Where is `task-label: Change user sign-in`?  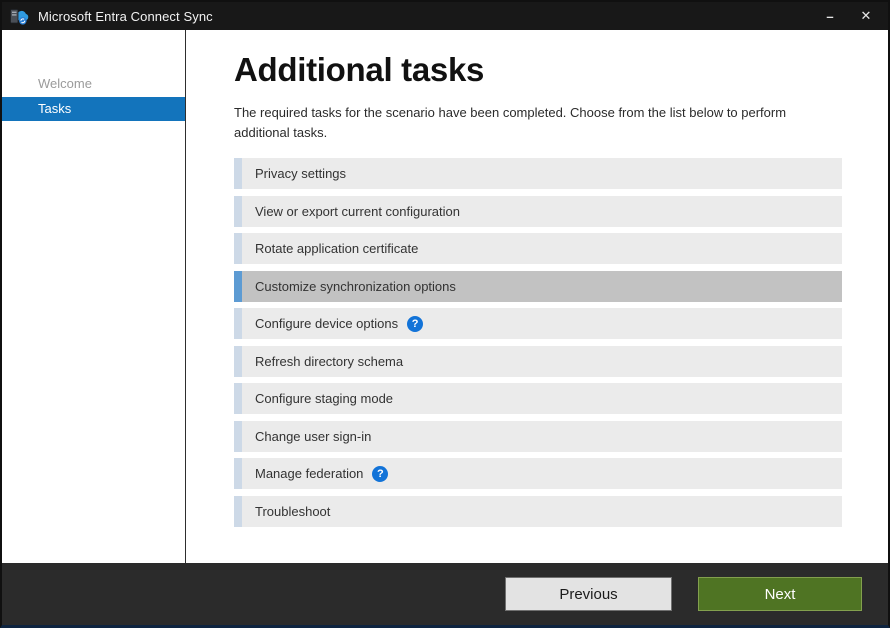
task-label: Change user sign-in is located at coordinates (313, 436).